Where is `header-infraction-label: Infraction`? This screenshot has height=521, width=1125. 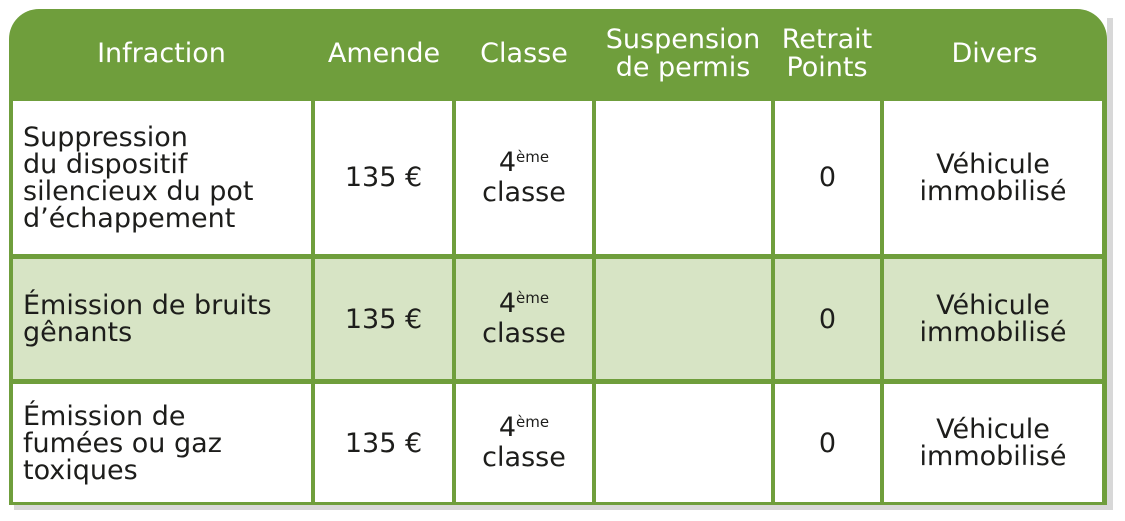
header-infraction-label: Infraction is located at coordinates (161, 53).